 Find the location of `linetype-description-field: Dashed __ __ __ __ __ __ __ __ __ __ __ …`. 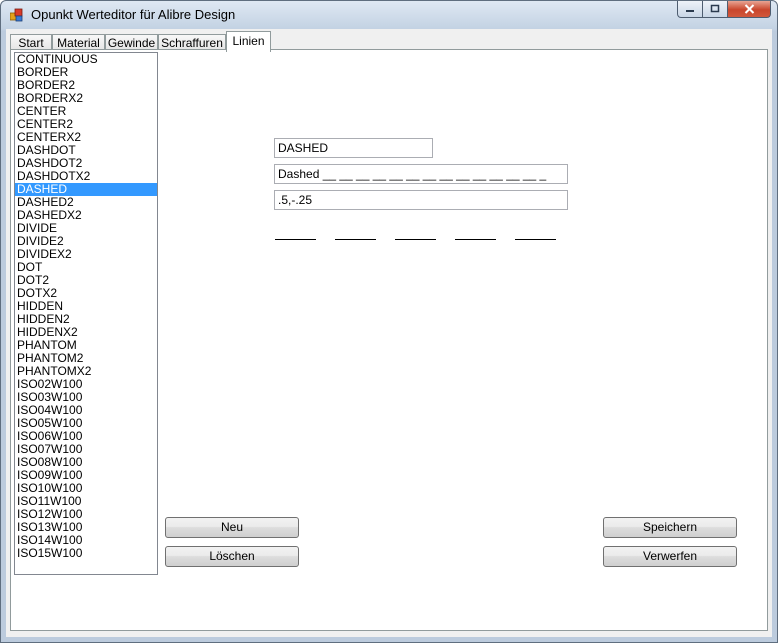

linetype-description-field: Dashed __ __ __ __ __ __ __ __ __ __ __ … is located at coordinates (421, 174).